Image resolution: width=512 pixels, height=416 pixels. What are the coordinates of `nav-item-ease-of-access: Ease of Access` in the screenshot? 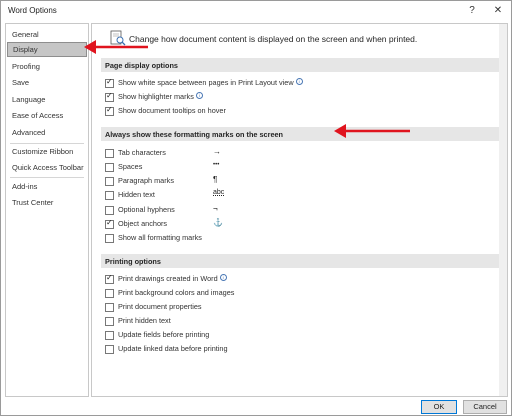 It's located at (47, 115).